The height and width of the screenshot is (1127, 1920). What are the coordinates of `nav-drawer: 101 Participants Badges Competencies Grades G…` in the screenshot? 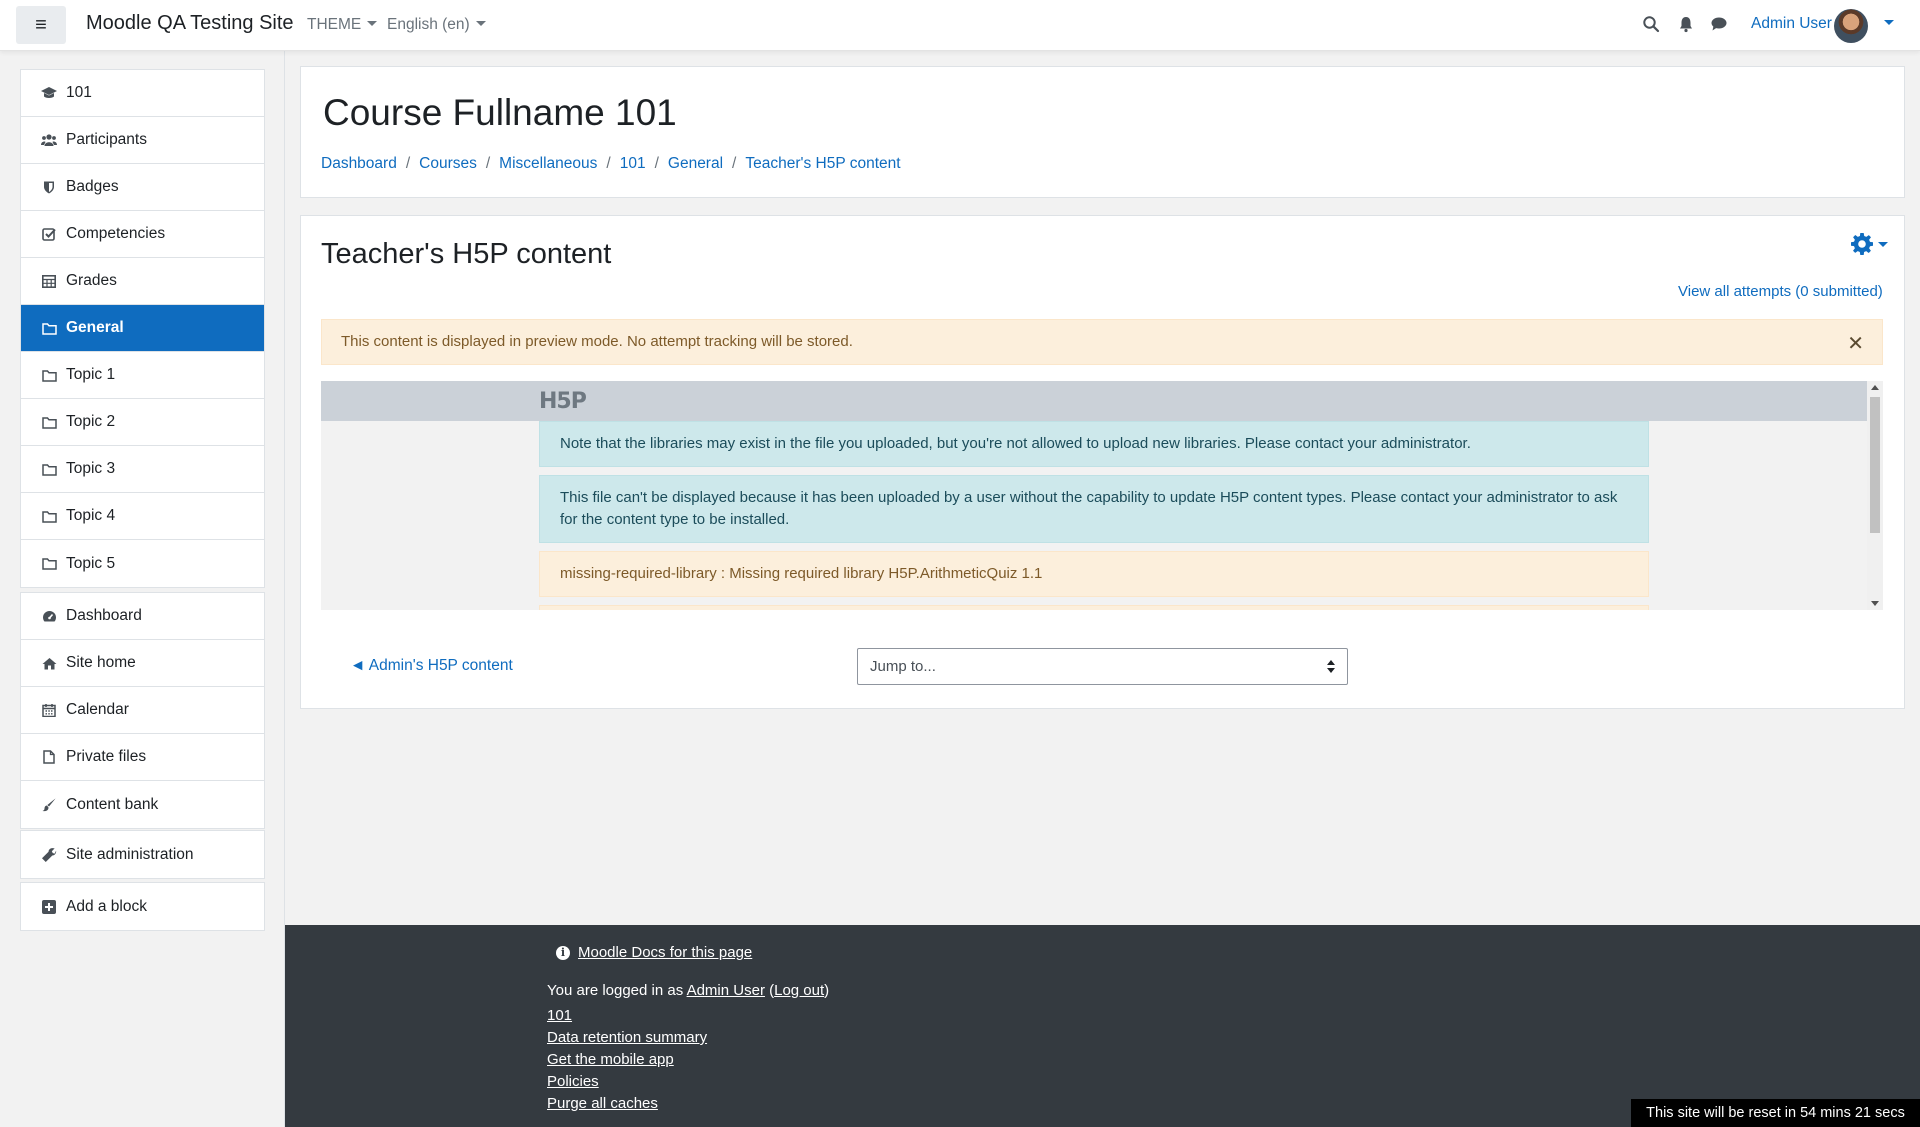 It's located at (142, 589).